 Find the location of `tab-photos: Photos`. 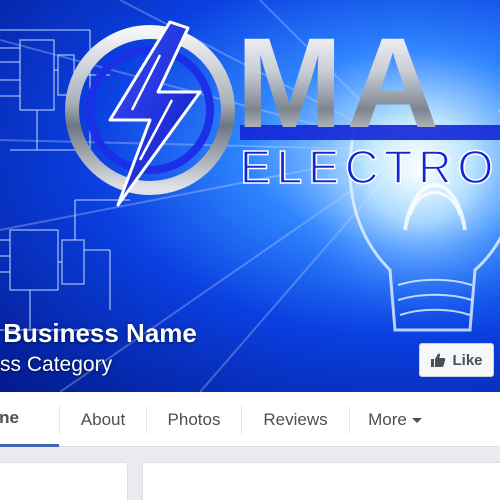

tab-photos: Photos is located at coordinates (194, 419).